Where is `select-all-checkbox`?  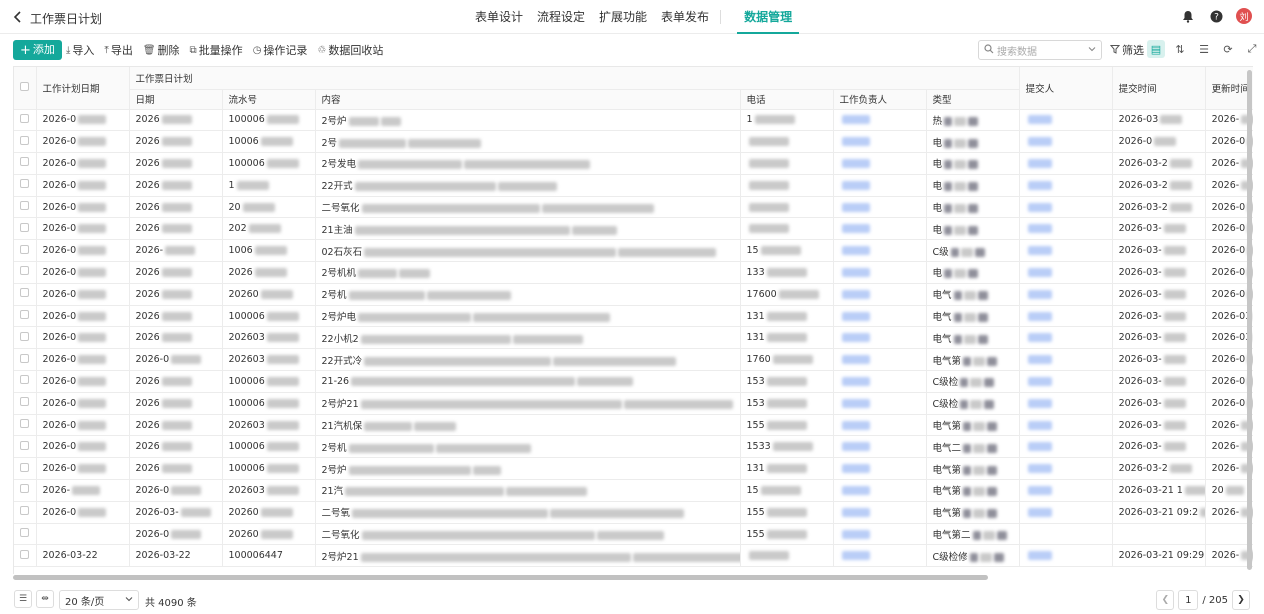
select-all-checkbox is located at coordinates (25, 86).